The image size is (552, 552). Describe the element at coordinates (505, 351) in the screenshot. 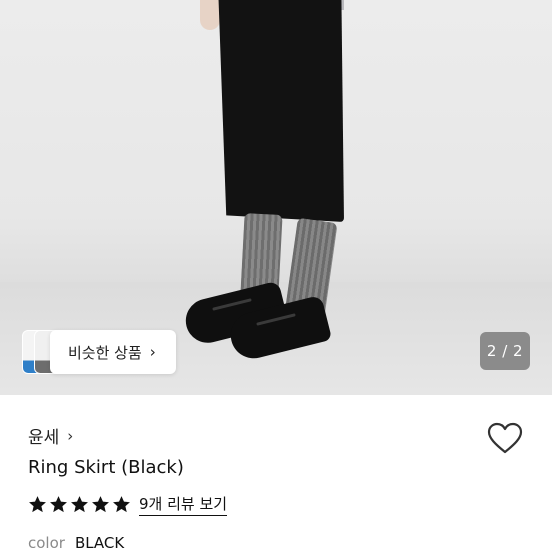

I see `image-page-indicator: 2 / 2` at that location.